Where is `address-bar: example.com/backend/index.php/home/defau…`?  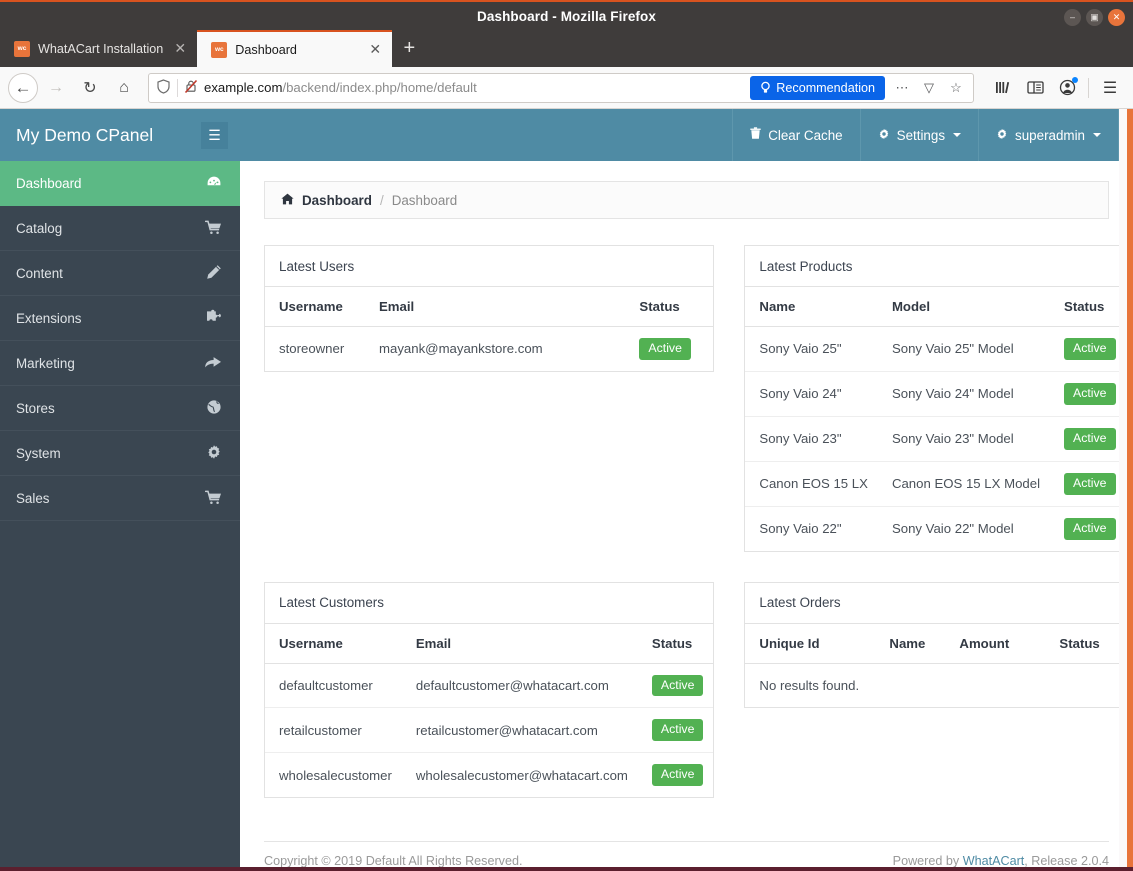
address-bar: example.com/backend/index.php/home/defau… is located at coordinates (561, 87).